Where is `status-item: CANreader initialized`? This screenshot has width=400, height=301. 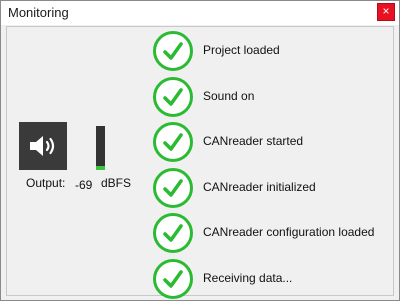 status-item: CANreader initialized is located at coordinates (273, 188).